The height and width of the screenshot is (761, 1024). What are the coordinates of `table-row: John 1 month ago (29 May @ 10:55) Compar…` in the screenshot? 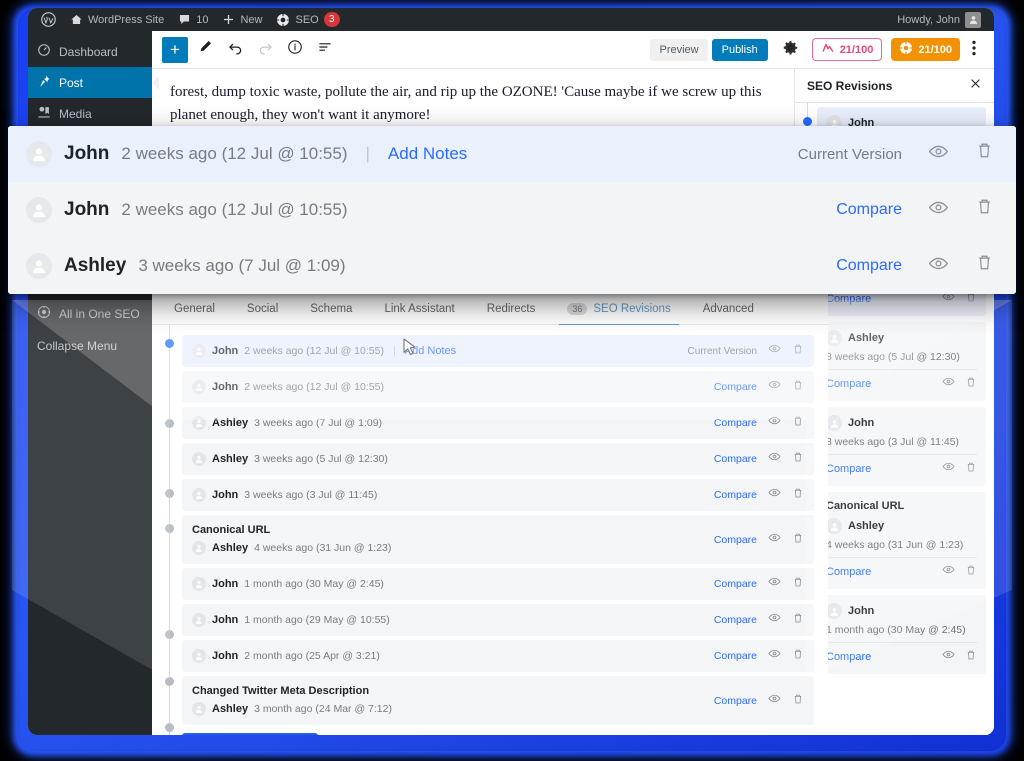 It's located at (498, 620).